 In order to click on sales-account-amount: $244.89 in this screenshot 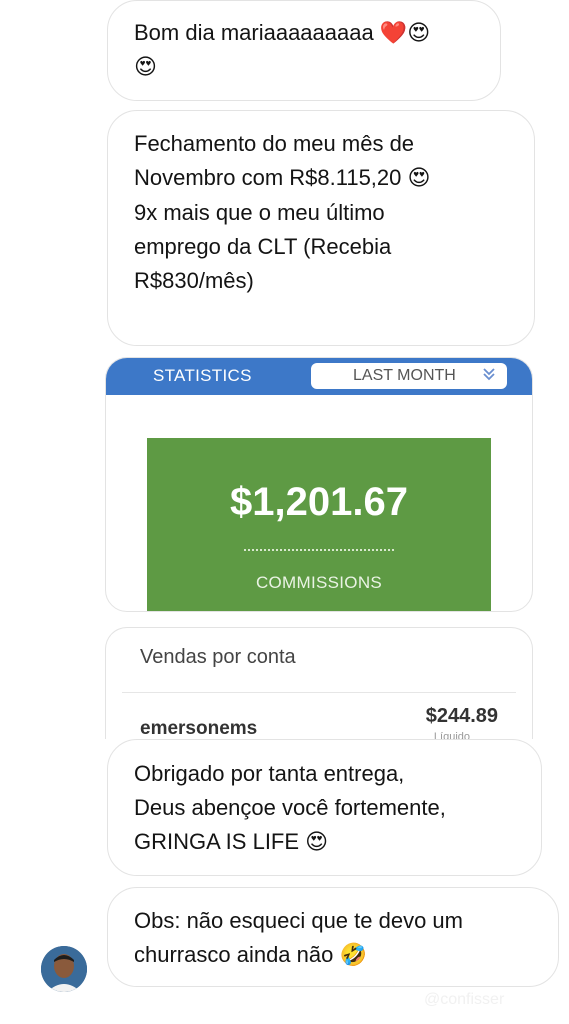, I will do `click(461, 716)`.